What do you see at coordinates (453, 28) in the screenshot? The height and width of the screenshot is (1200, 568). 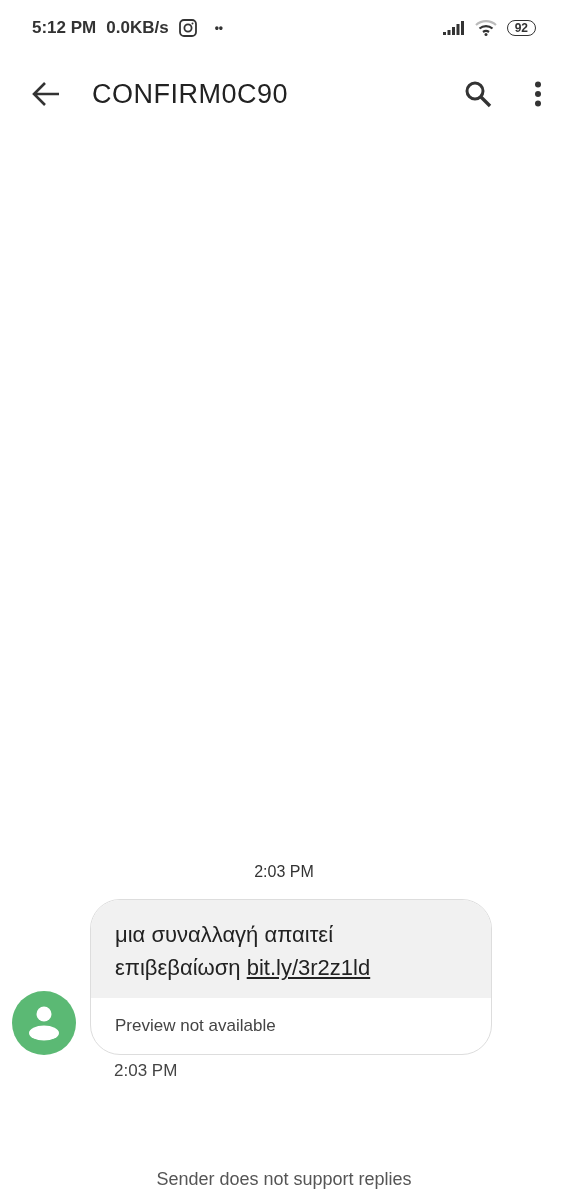 I see `signal-icon` at bounding box center [453, 28].